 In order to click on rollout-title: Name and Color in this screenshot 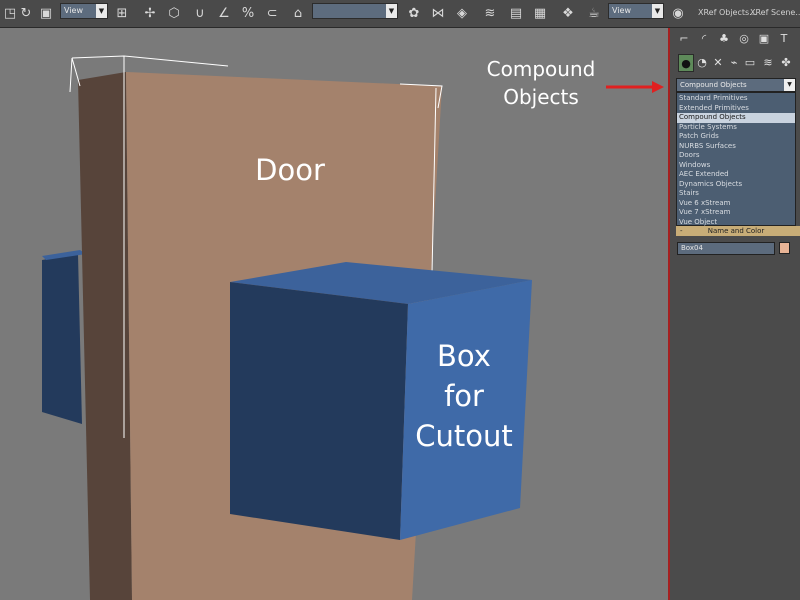, I will do `click(736, 231)`.